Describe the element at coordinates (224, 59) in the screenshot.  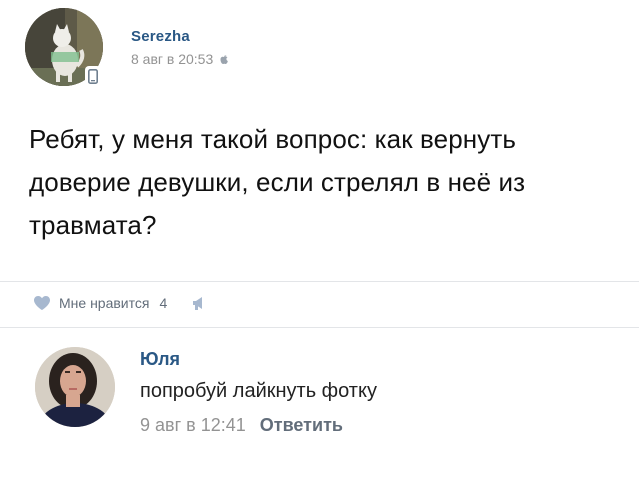
I see `apple-icon` at that location.